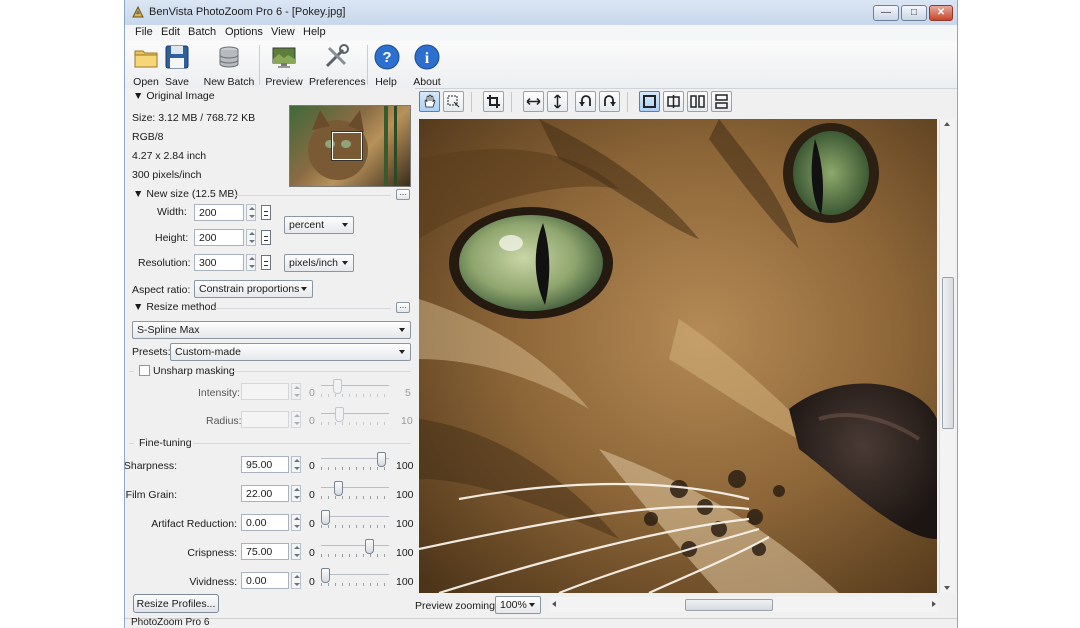 The height and width of the screenshot is (628, 1080). I want to click on height-input: 200, so click(219, 237).